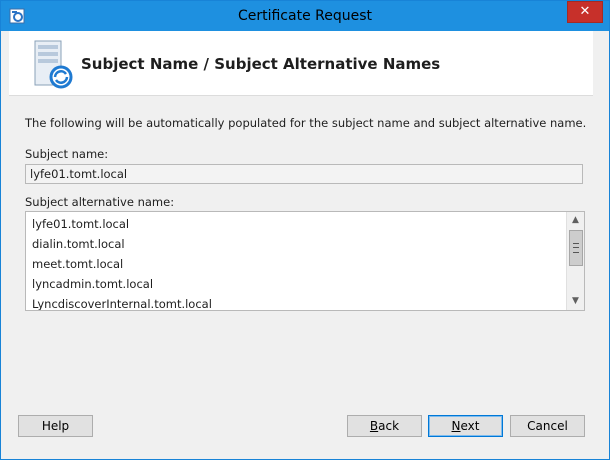 The image size is (610, 460). Describe the element at coordinates (305, 427) in the screenshot. I see `button-bar: Help Back Next Cancel` at that location.